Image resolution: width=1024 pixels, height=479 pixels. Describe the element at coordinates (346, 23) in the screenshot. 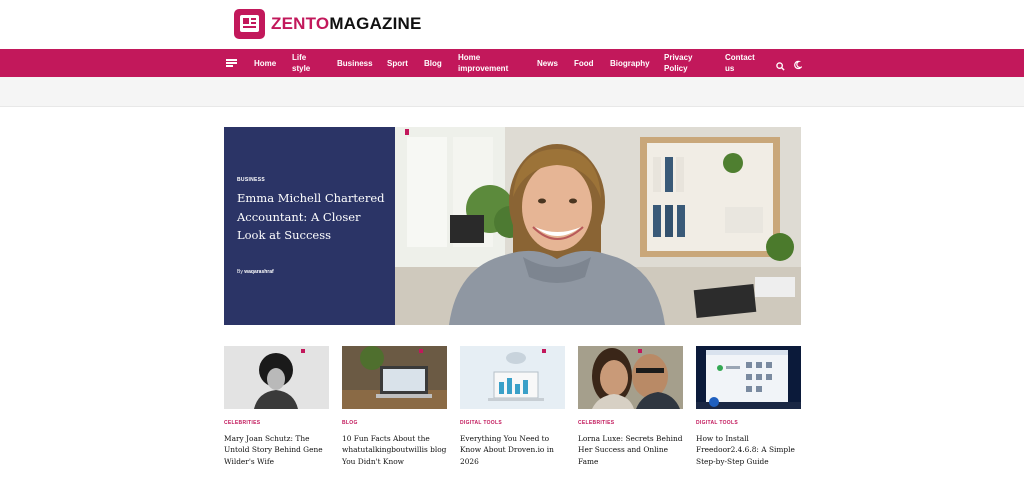

I see `logo-text: ZENTOMAGAZINE` at that location.